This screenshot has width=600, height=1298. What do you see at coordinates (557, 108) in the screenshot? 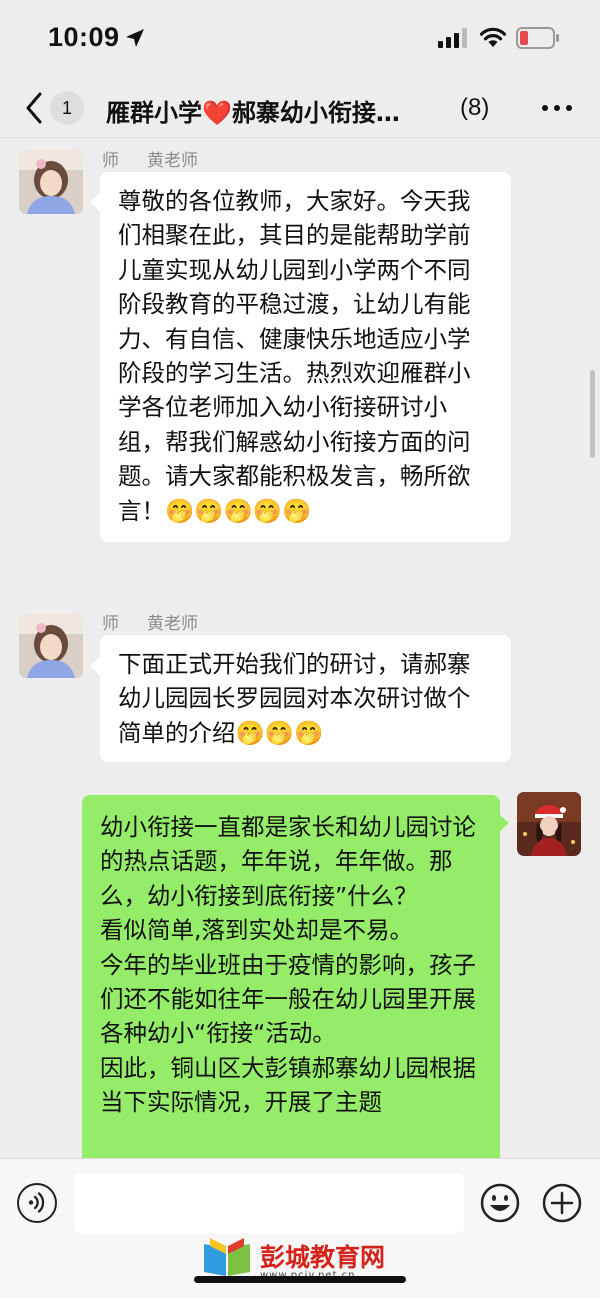
I see `more-dots-icon` at bounding box center [557, 108].